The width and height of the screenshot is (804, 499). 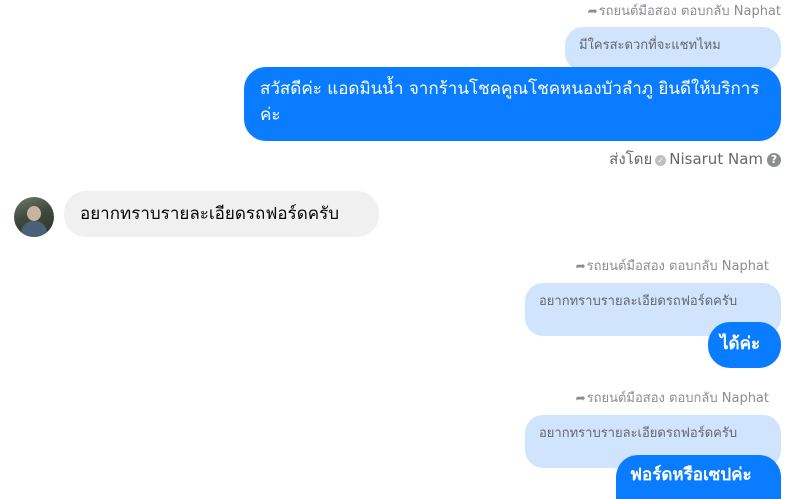 I want to click on question-icon: ?, so click(x=774, y=160).